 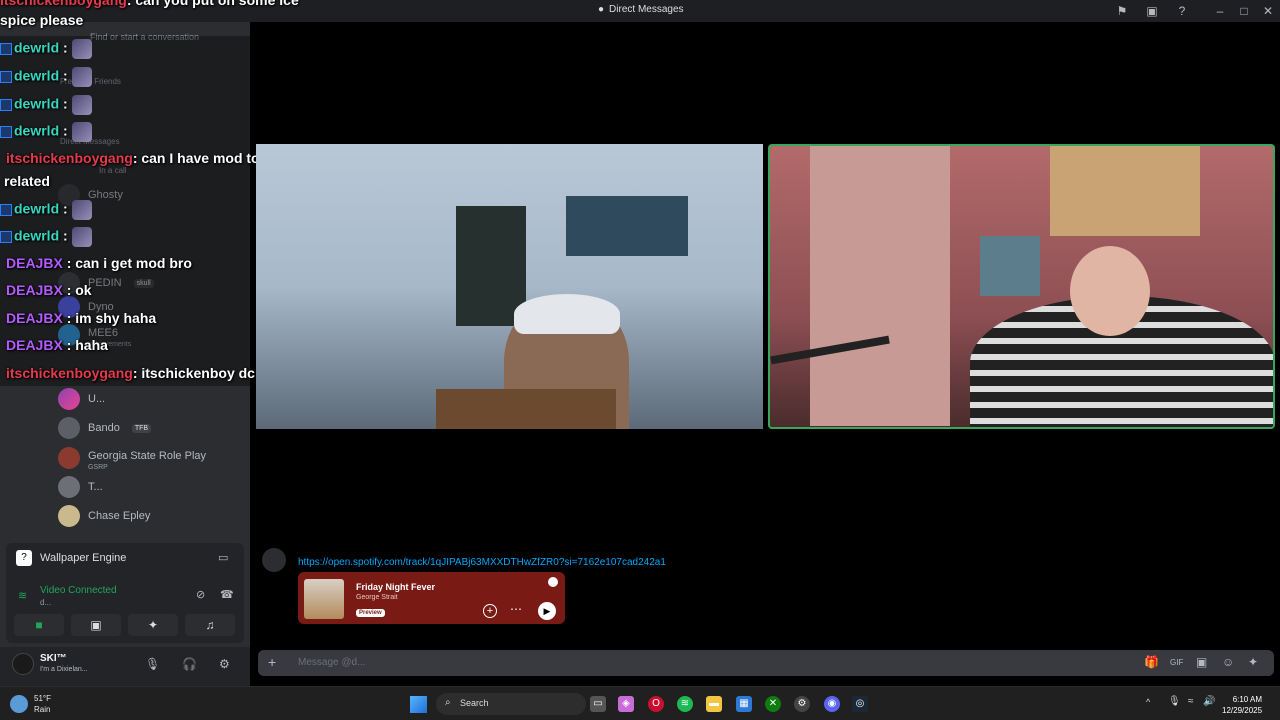 I want to click on app-name: Wallpaper Engine, so click(x=83, y=558).